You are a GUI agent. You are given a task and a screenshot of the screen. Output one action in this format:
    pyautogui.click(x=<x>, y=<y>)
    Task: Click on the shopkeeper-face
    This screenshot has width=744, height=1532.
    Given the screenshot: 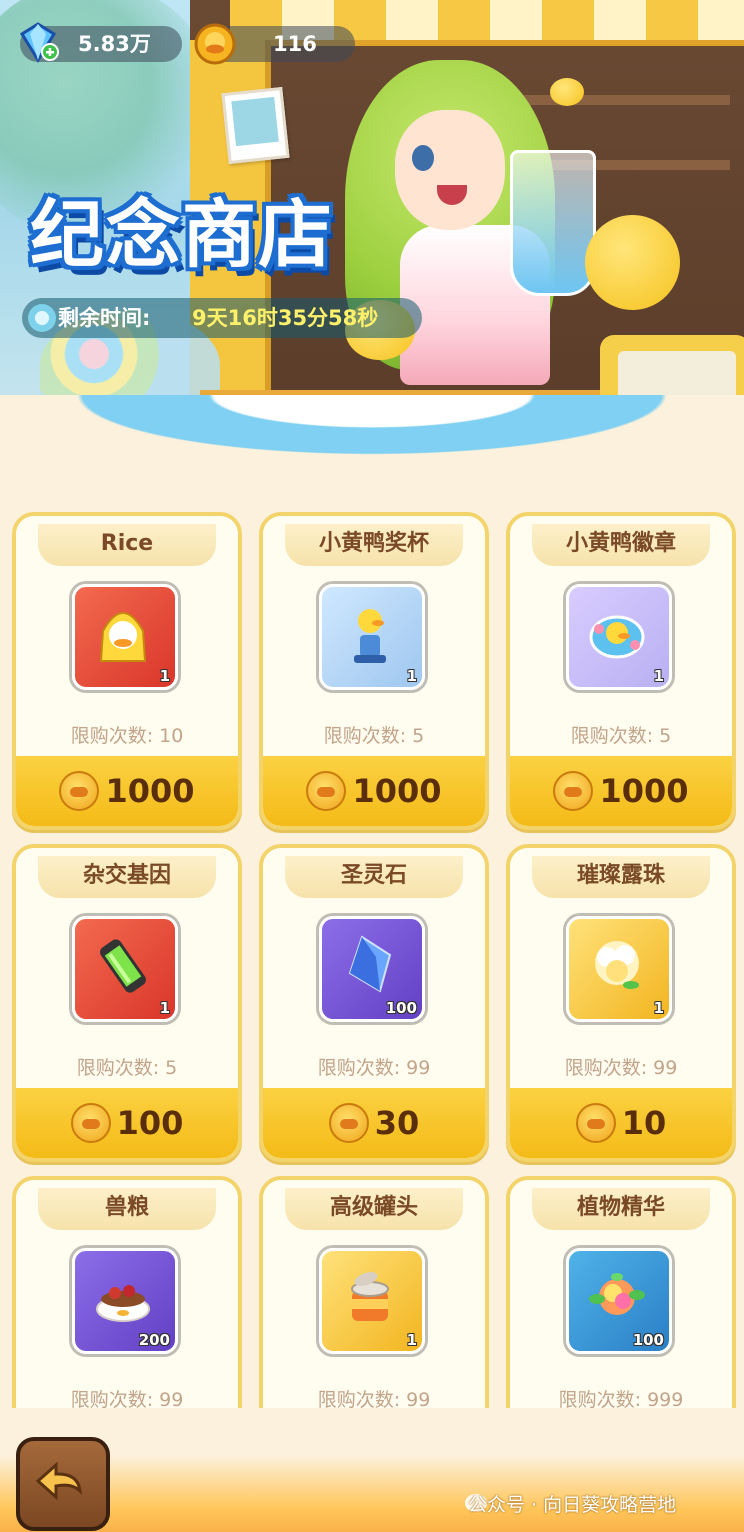 What is the action you would take?
    pyautogui.click(x=450, y=170)
    